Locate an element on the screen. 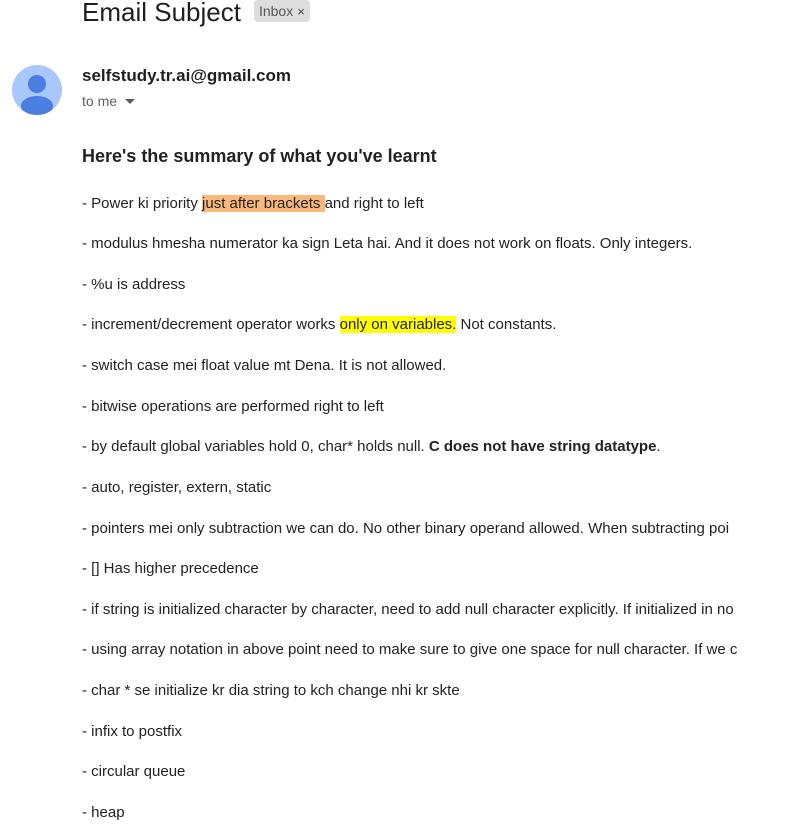  label-chip-text: Inbox is located at coordinates (276, 11).